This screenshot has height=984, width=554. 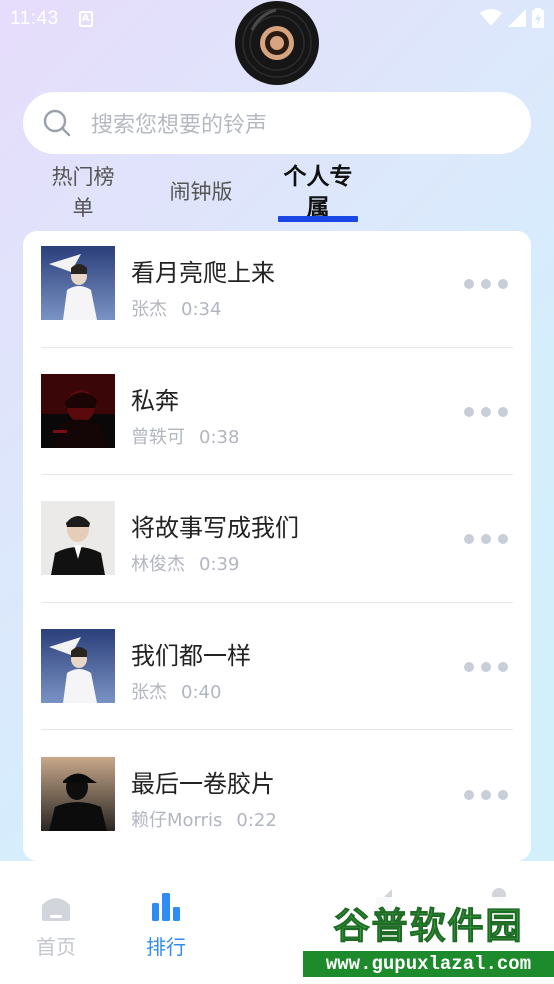 I want to click on signal-icon, so click(x=517, y=18).